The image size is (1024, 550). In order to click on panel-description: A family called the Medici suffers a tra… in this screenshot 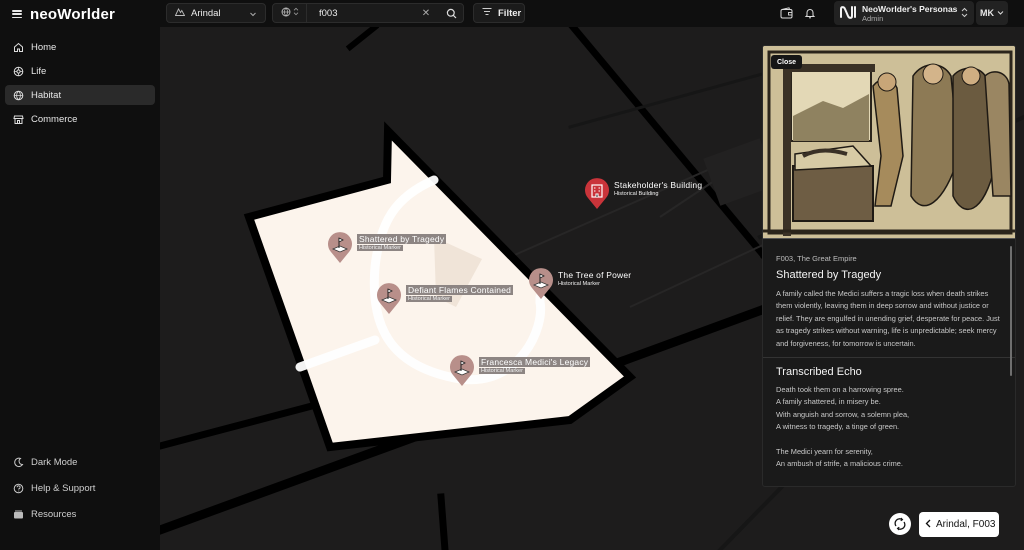, I will do `click(888, 318)`.